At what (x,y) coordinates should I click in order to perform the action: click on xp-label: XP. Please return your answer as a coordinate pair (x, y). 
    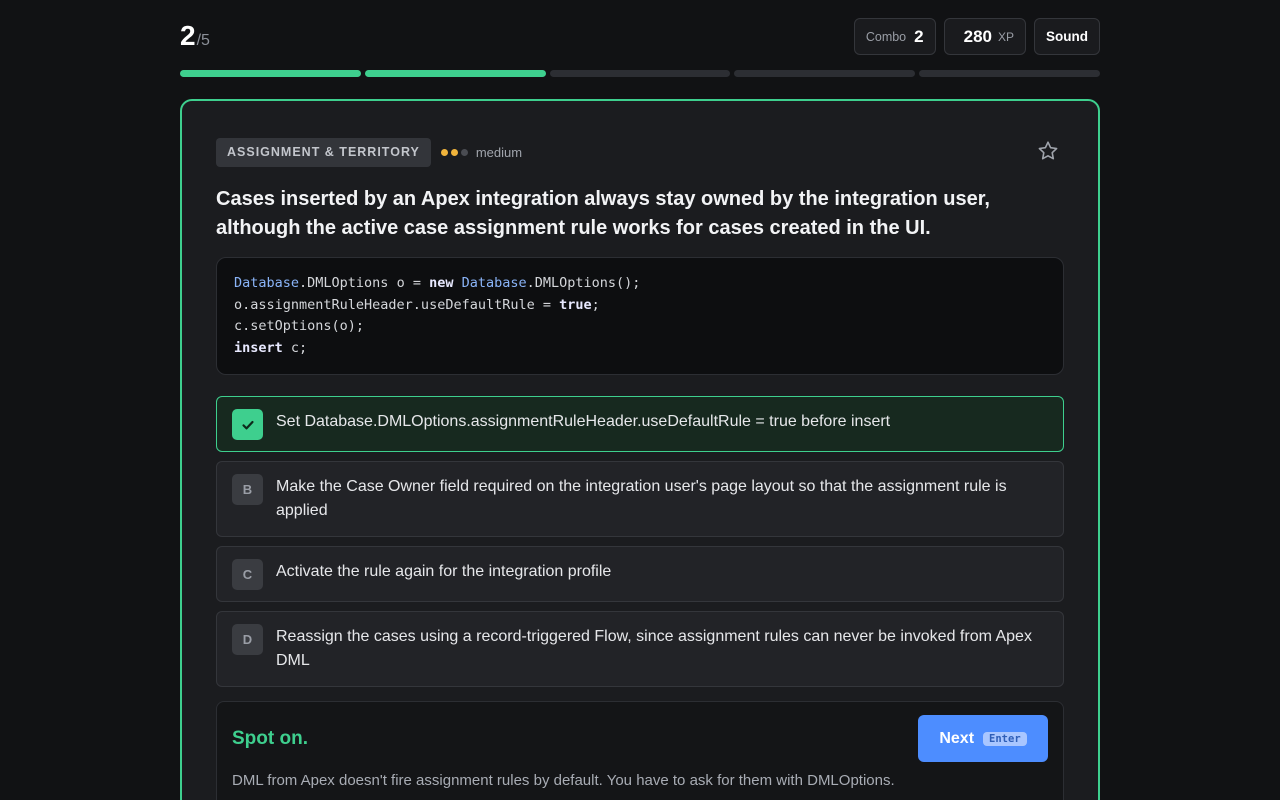
    Looking at the image, I should click on (1005, 36).